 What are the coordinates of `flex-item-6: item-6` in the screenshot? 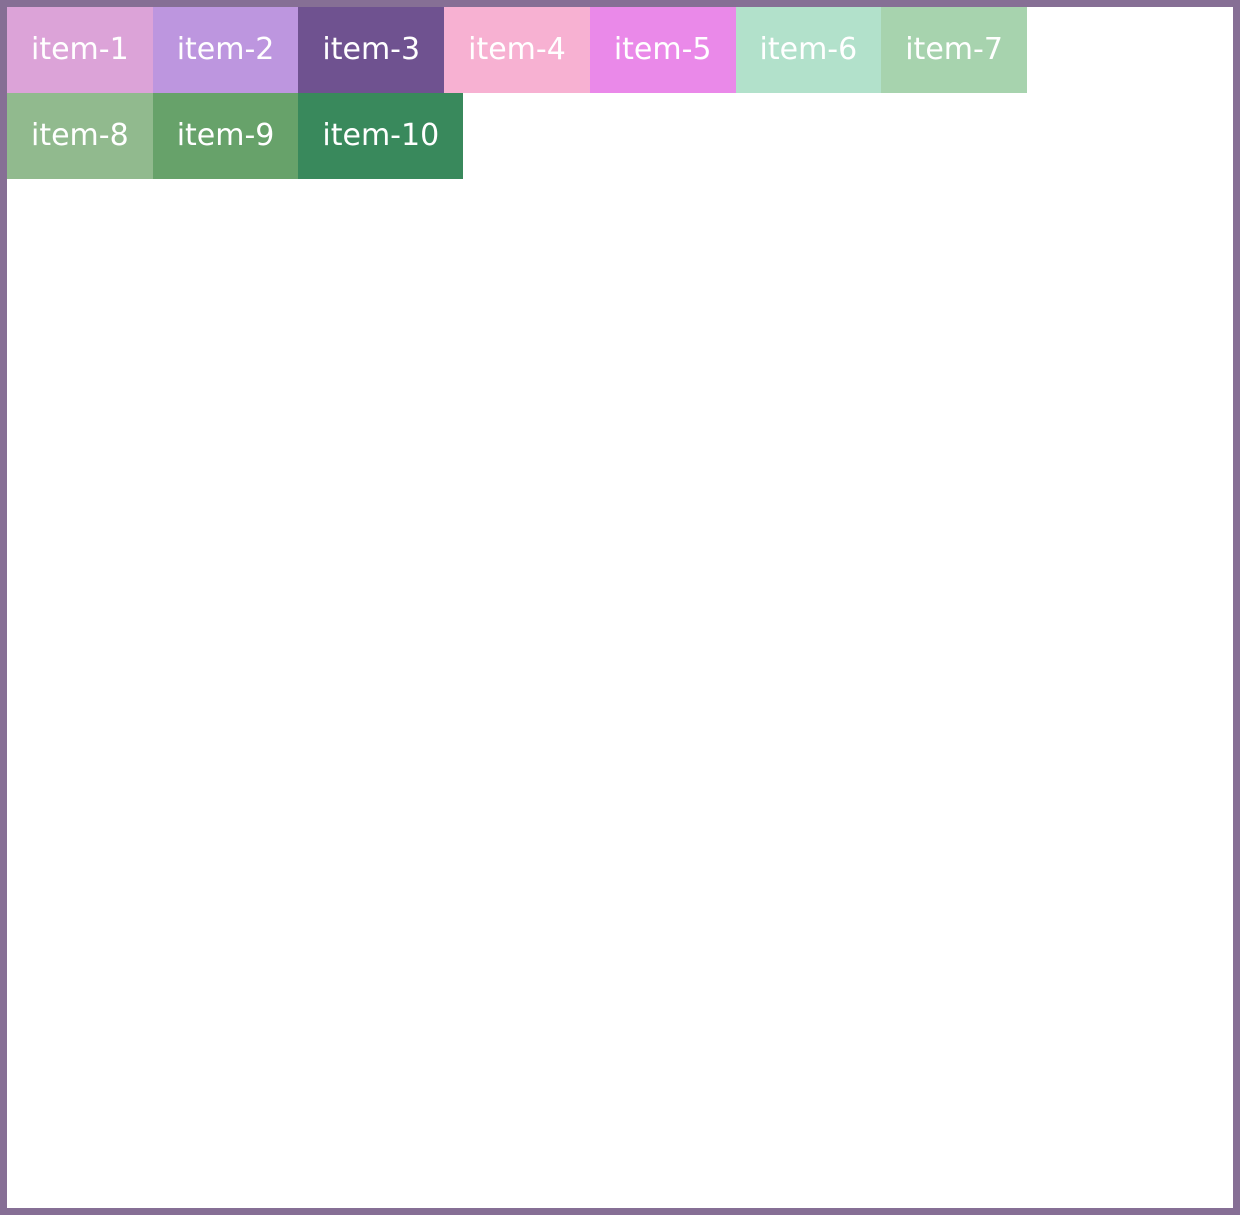 It's located at (808, 50).